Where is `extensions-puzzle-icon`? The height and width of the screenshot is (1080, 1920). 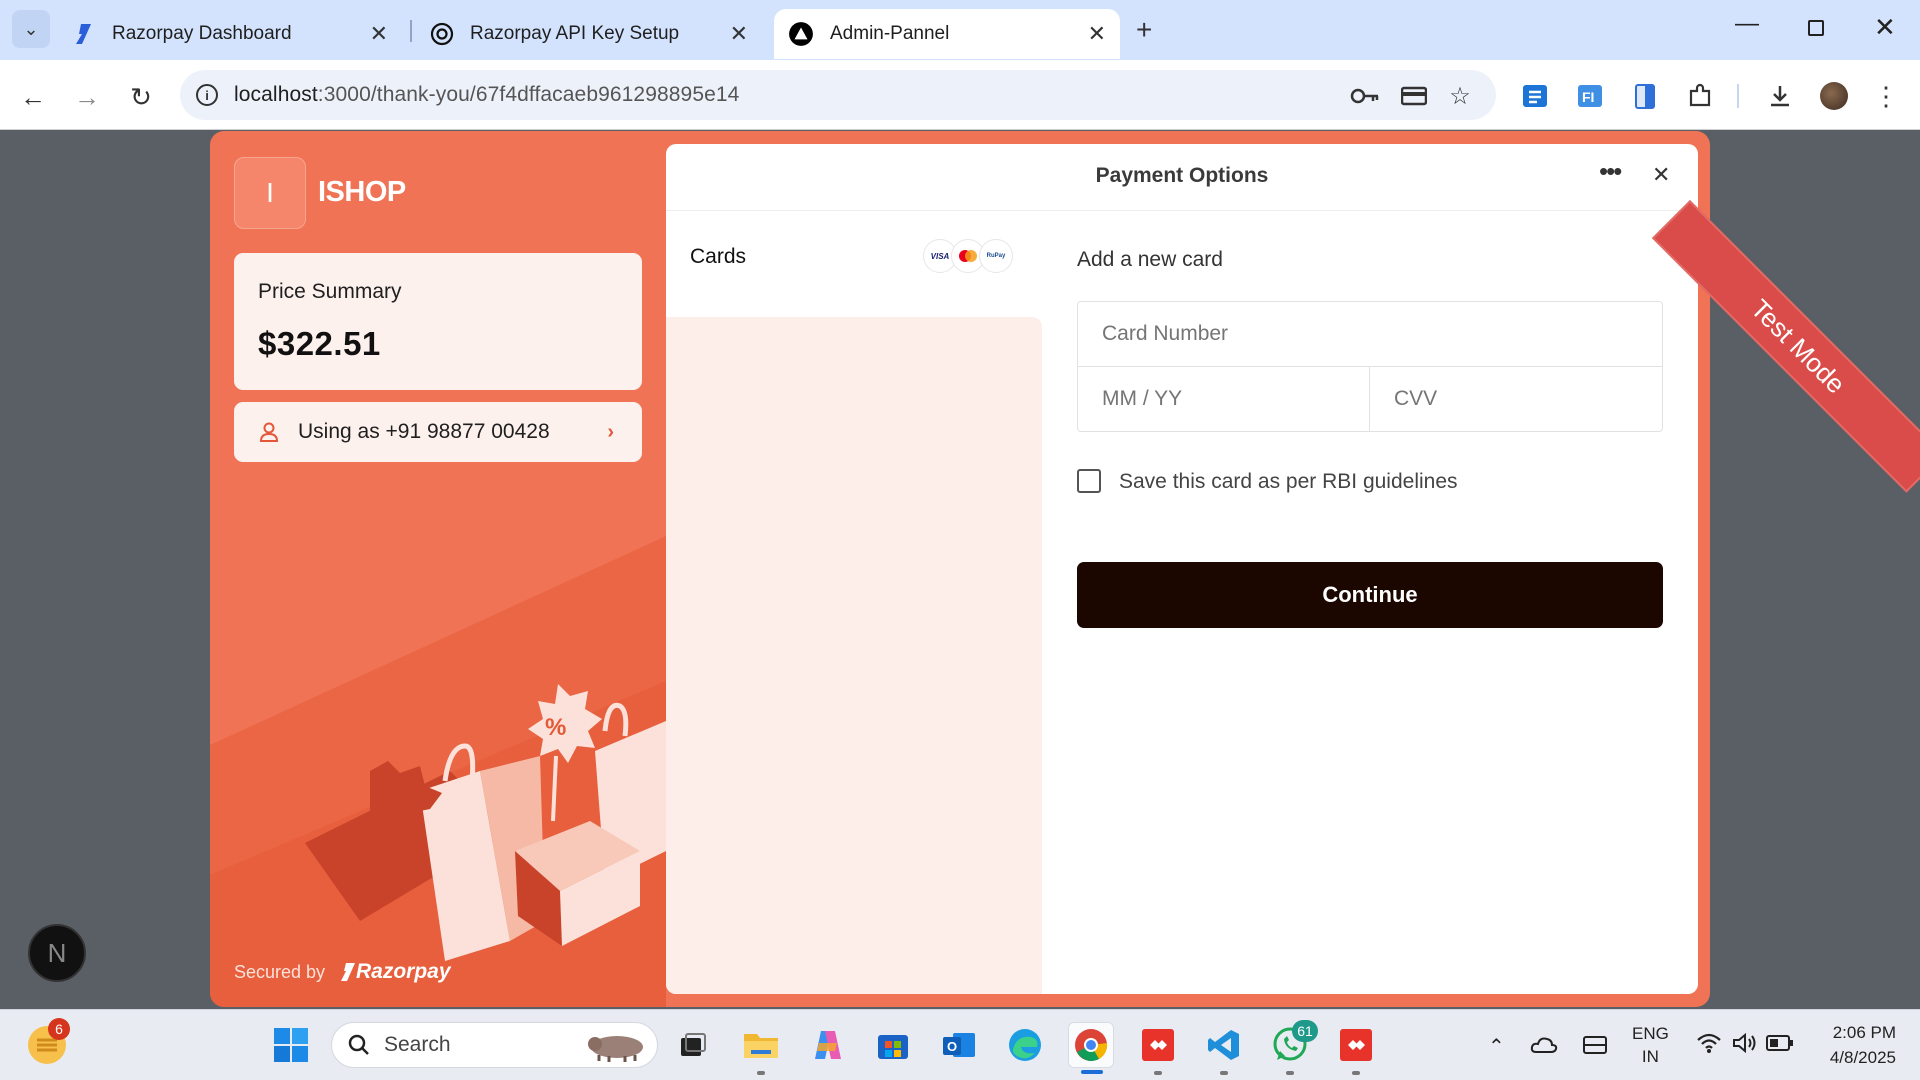 extensions-puzzle-icon is located at coordinates (1700, 96).